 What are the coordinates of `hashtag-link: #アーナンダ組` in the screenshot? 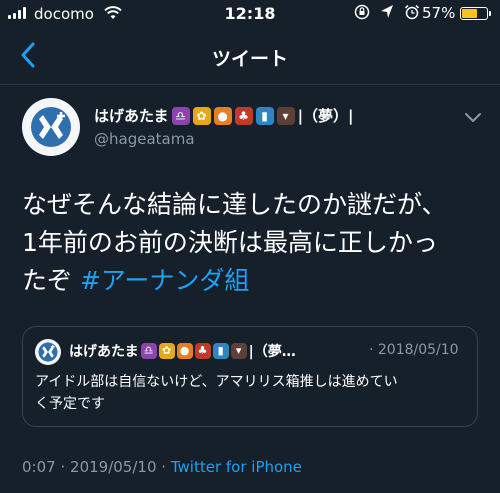 It's located at (164, 280).